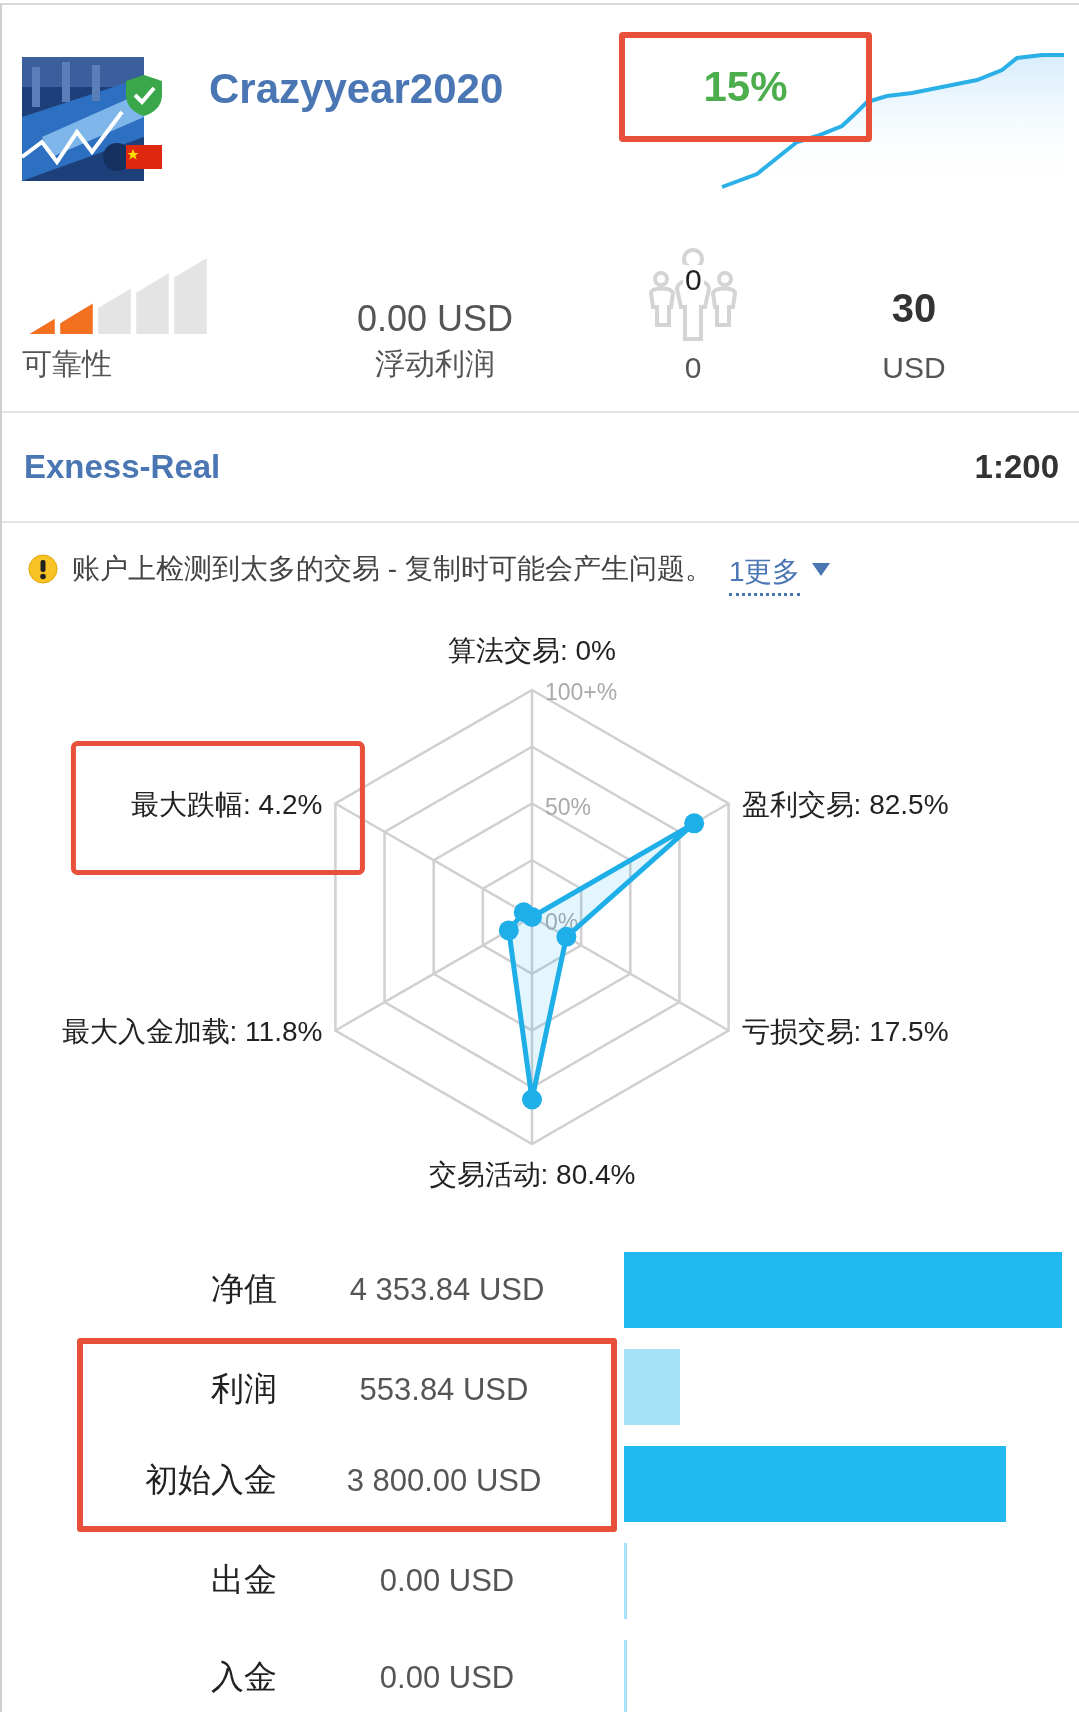  Describe the element at coordinates (243, 1289) in the screenshot. I see `balance-label: 净值` at that location.